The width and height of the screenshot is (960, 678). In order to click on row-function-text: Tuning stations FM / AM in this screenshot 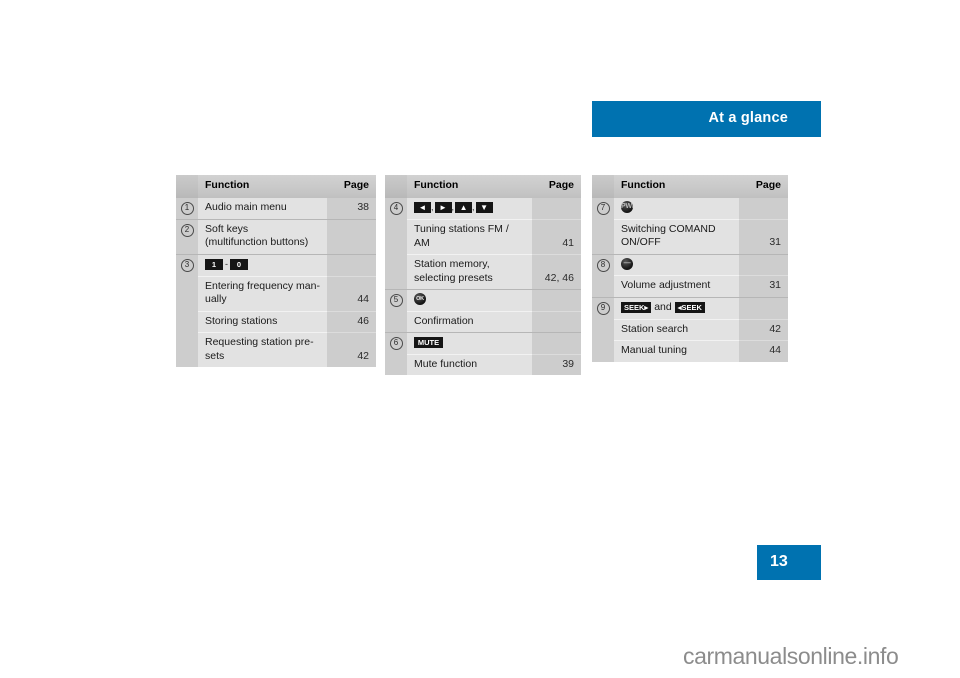, I will do `click(469, 237)`.